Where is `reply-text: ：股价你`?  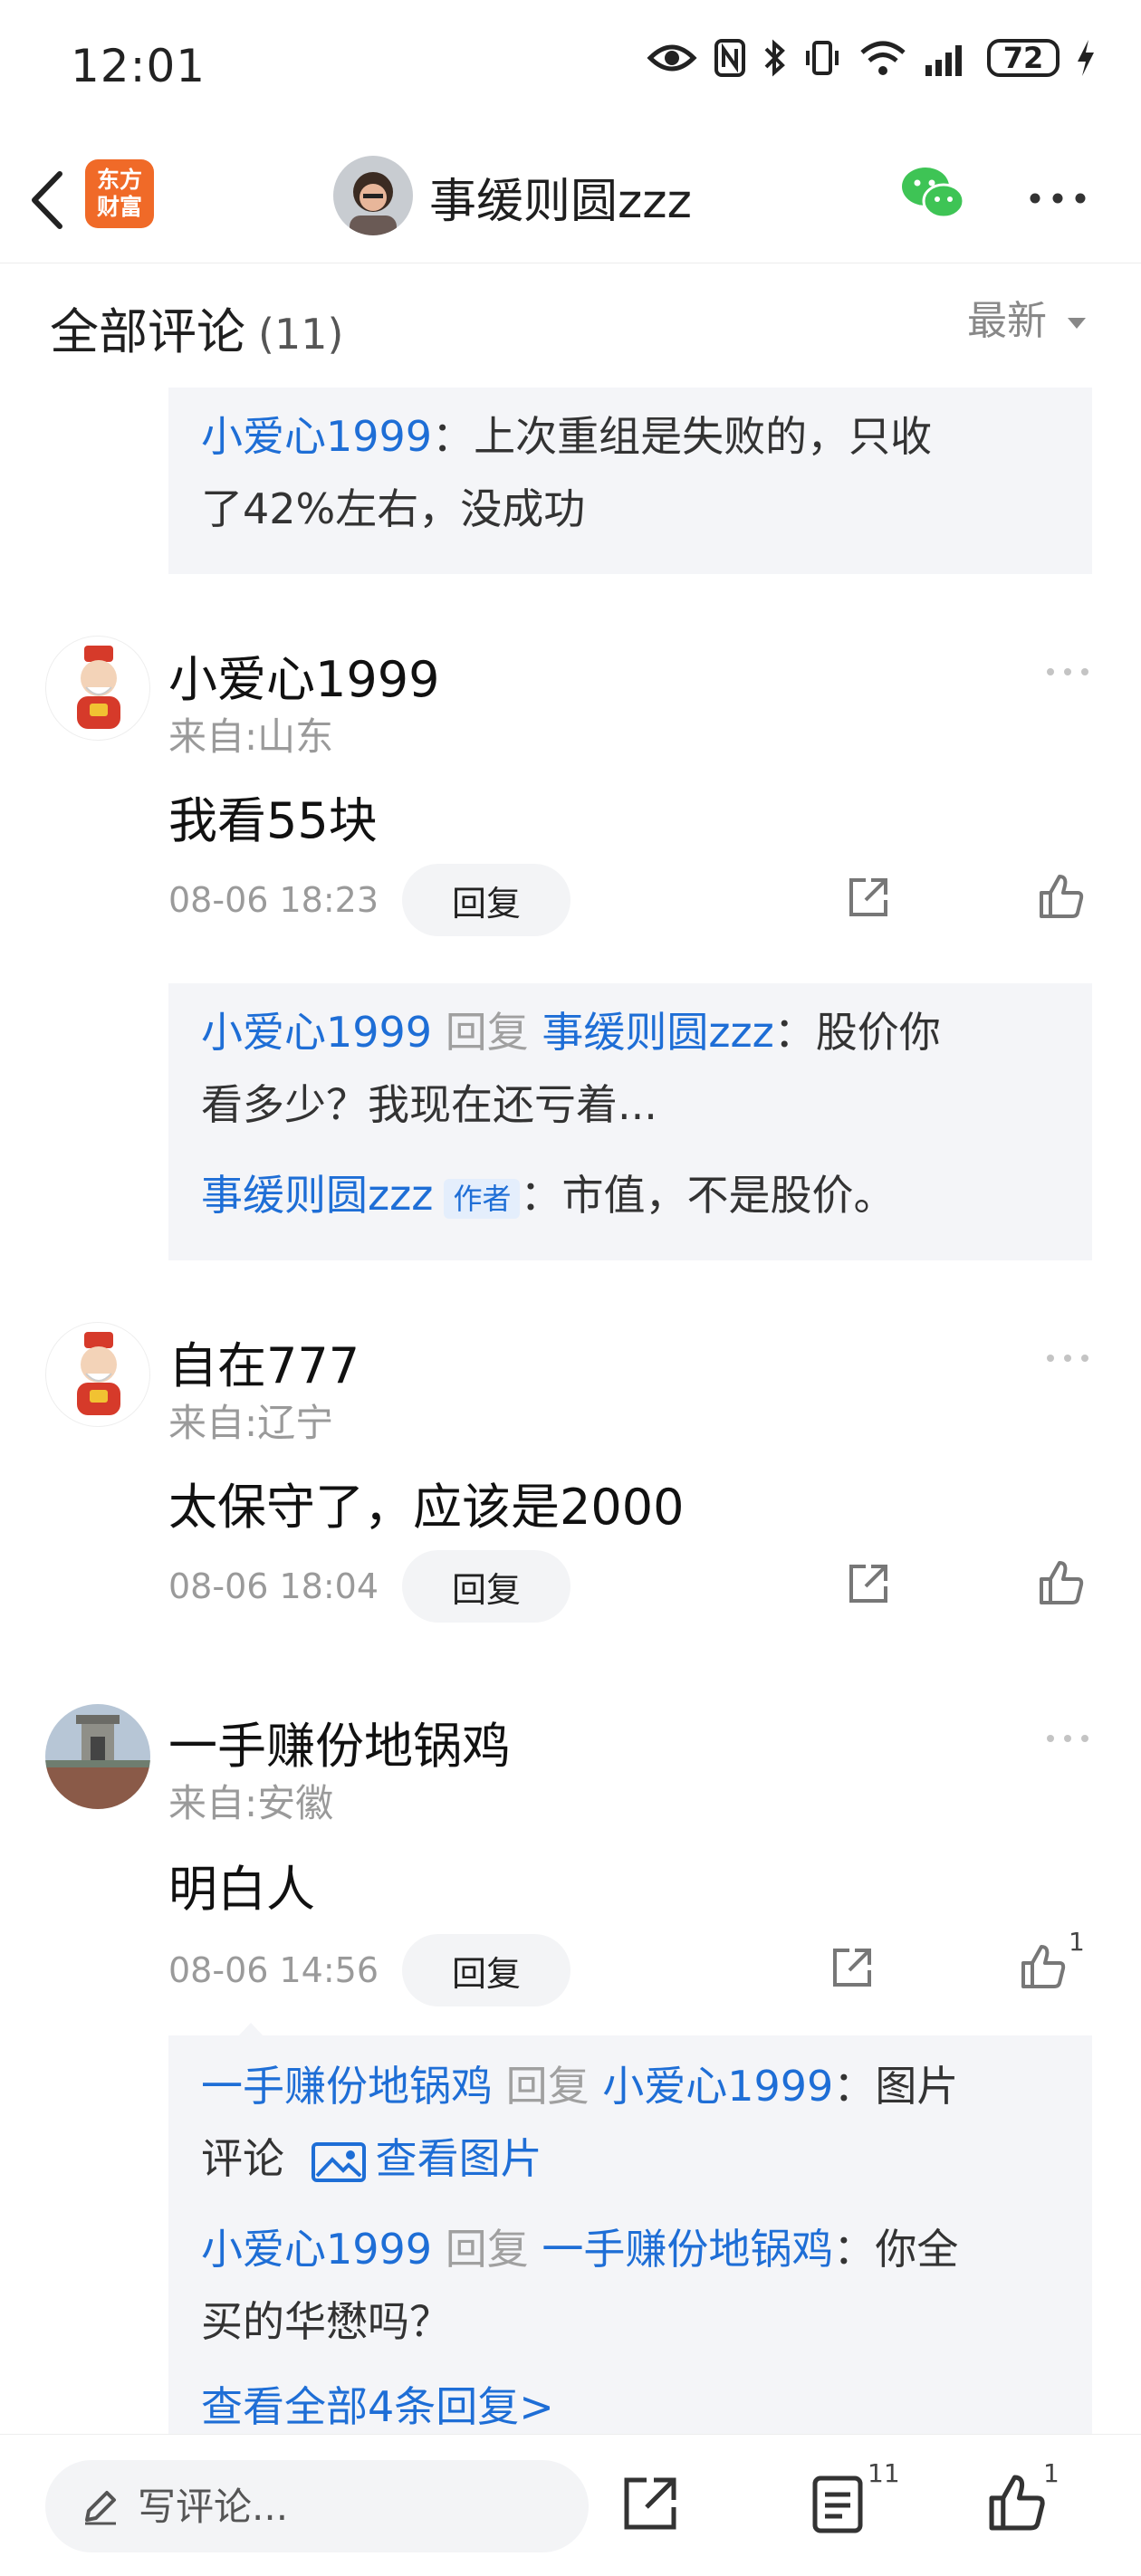 reply-text: ：股价你 is located at coordinates (857, 1032).